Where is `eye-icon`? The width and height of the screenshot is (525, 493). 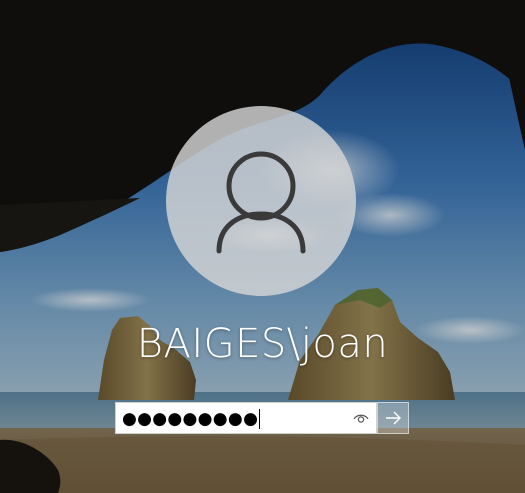
eye-icon is located at coordinates (361, 418).